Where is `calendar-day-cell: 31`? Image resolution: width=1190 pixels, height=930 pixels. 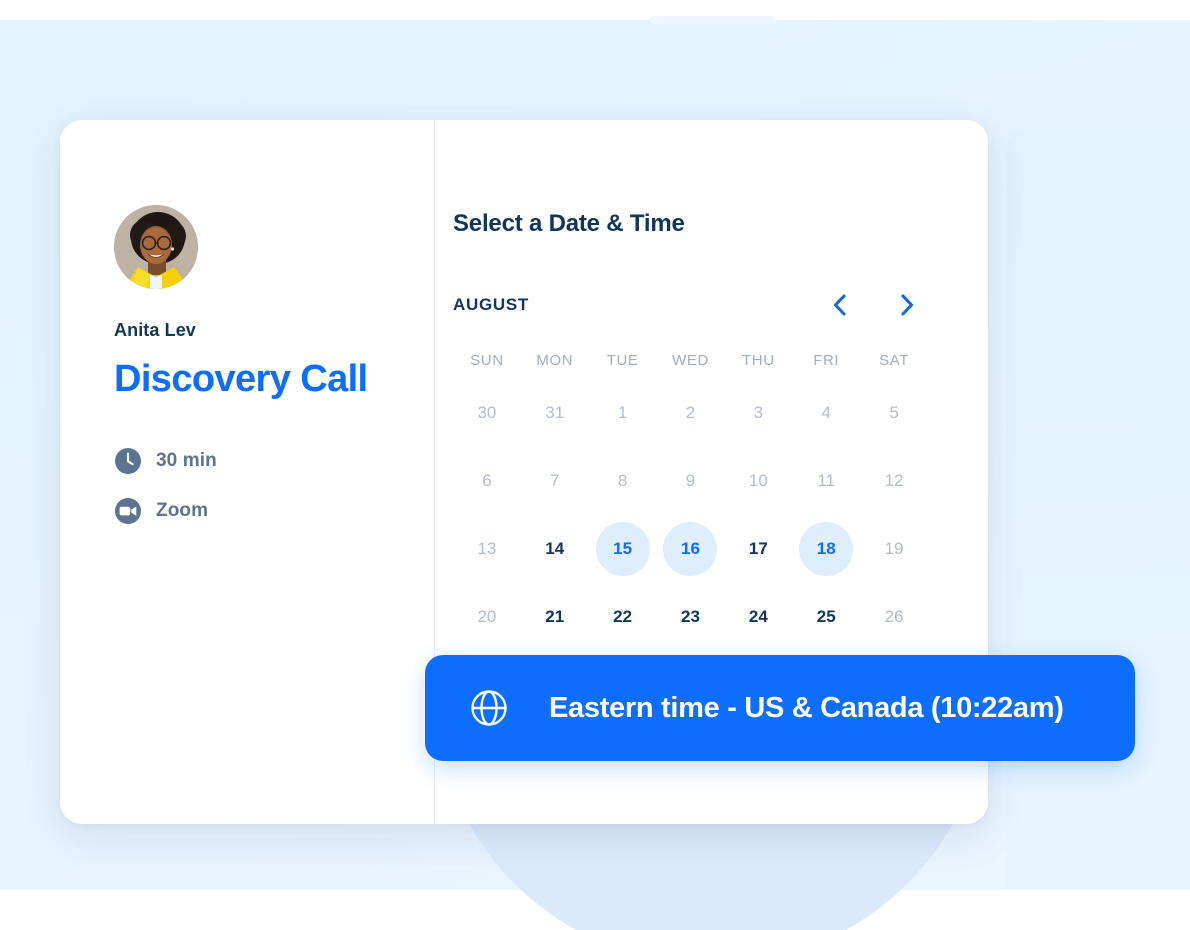
calendar-day-cell: 31 is located at coordinates (555, 413).